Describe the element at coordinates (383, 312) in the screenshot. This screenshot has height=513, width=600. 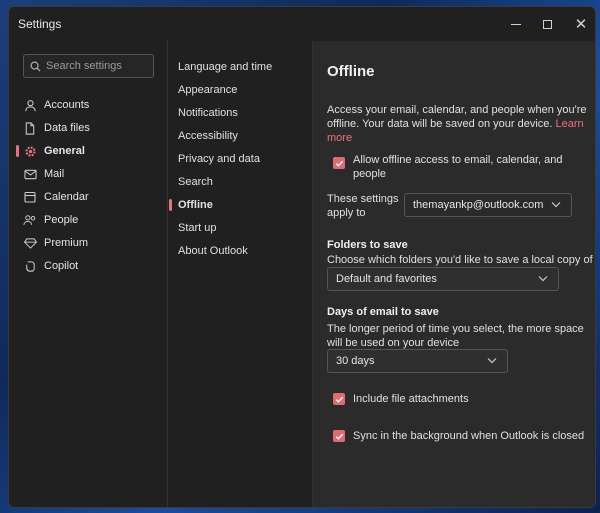
I see `days-title: Days of email to save` at that location.